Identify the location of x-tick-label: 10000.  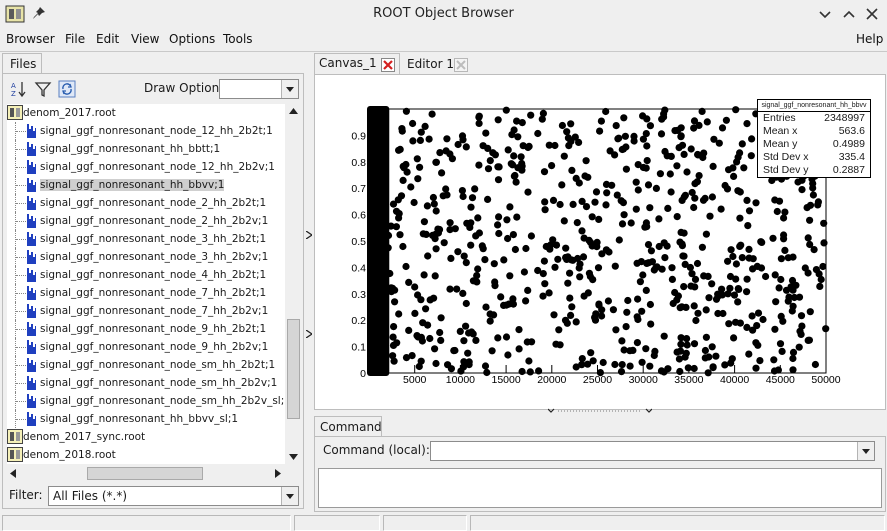
(460, 380).